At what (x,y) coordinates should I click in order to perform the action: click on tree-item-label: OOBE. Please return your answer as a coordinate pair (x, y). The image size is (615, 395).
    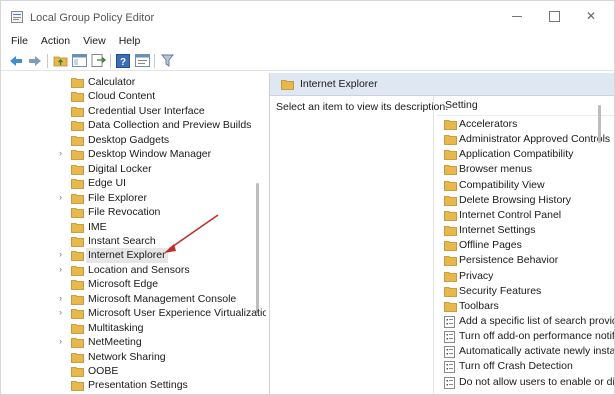
    Looking at the image, I should click on (103, 371).